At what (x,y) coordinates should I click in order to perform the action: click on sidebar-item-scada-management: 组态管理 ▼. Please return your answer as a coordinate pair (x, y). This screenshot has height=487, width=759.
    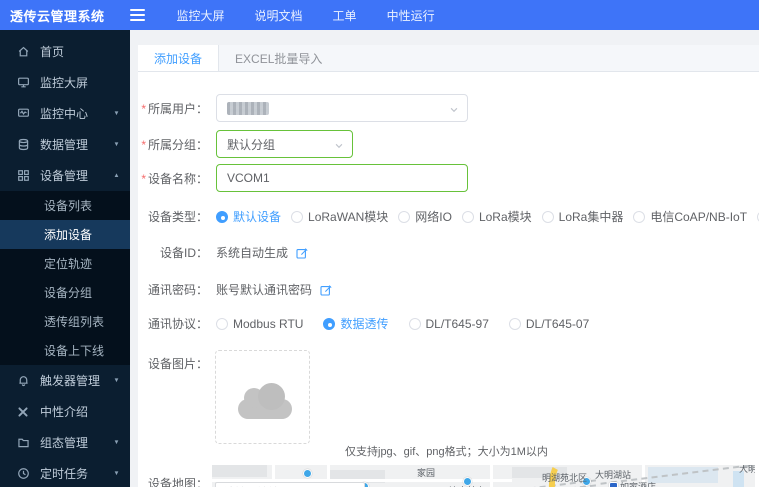
    Looking at the image, I should click on (65, 442).